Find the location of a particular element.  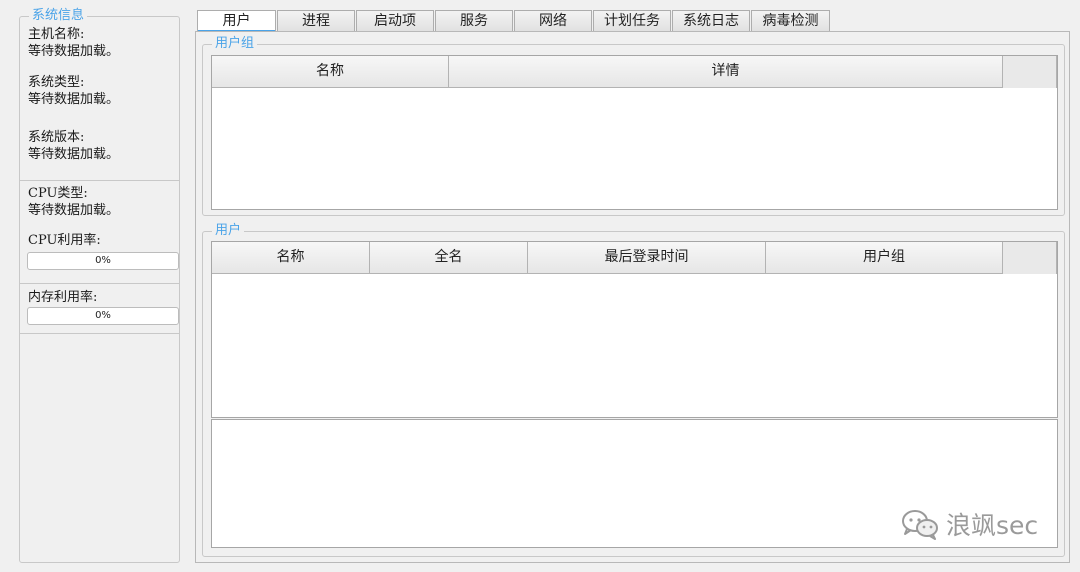

watermark: 浪飒sec is located at coordinates (969, 524).